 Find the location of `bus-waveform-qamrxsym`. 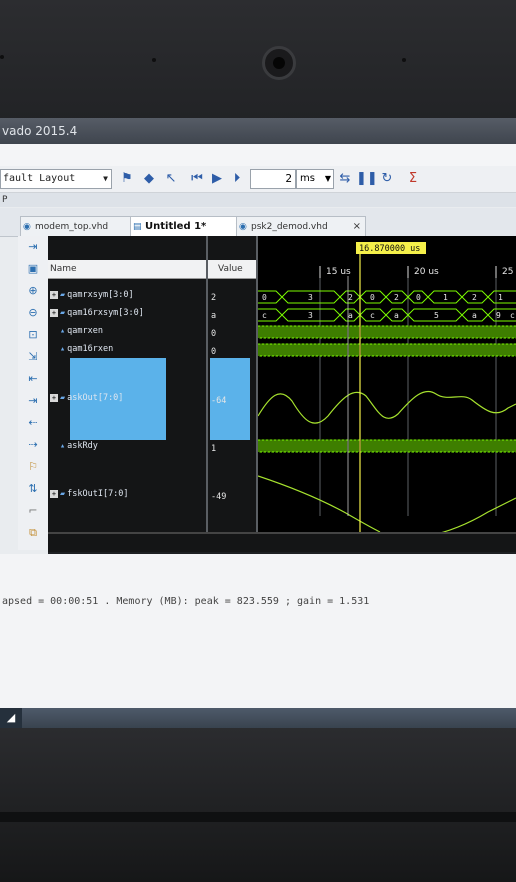

bus-waveform-qamrxsym is located at coordinates (387, 297).